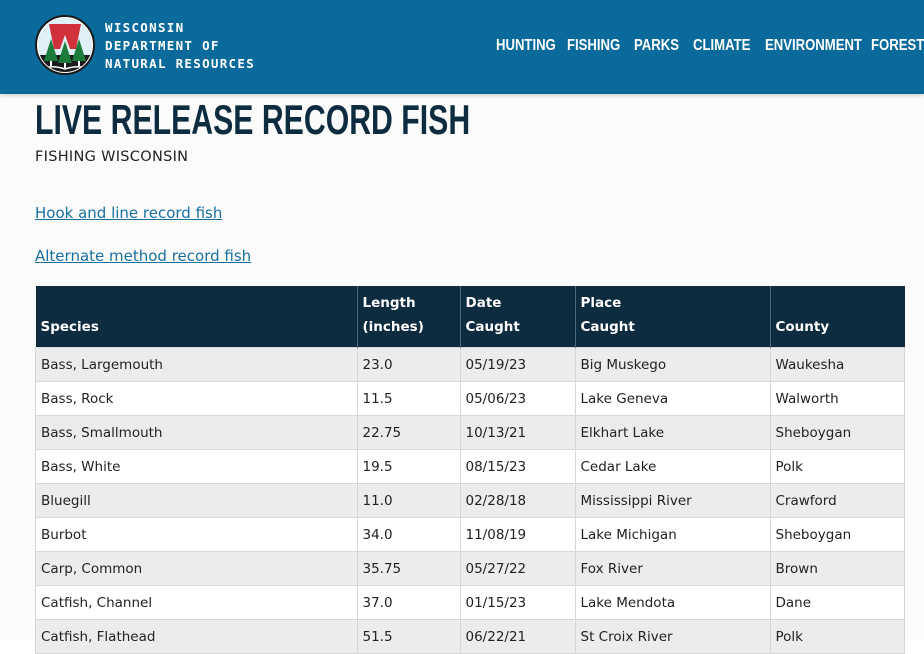 The width and height of the screenshot is (924, 654). I want to click on nav-item-forestry: FORESTRY, so click(897, 46).